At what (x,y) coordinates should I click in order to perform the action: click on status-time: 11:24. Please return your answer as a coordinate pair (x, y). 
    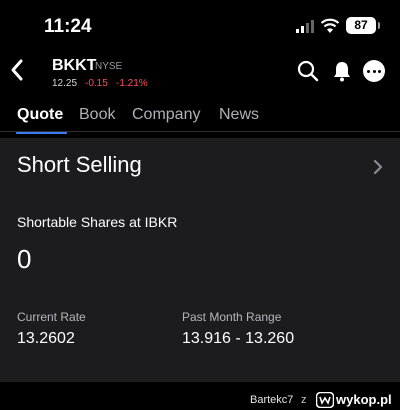
    Looking at the image, I should click on (68, 26).